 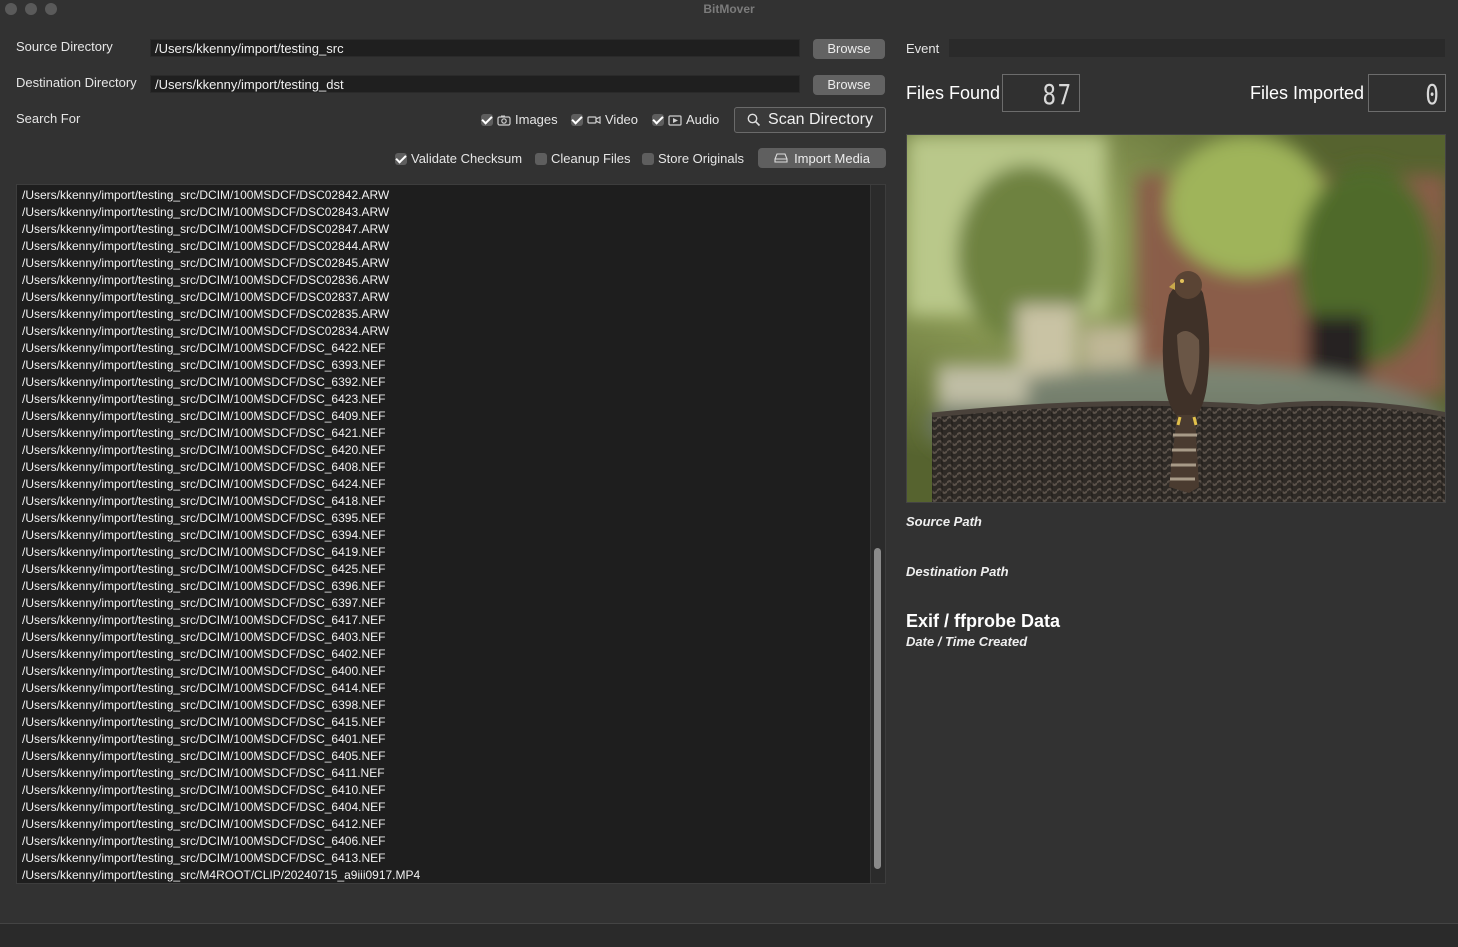 I want to click on validate-checksum-box, so click(x=401, y=158).